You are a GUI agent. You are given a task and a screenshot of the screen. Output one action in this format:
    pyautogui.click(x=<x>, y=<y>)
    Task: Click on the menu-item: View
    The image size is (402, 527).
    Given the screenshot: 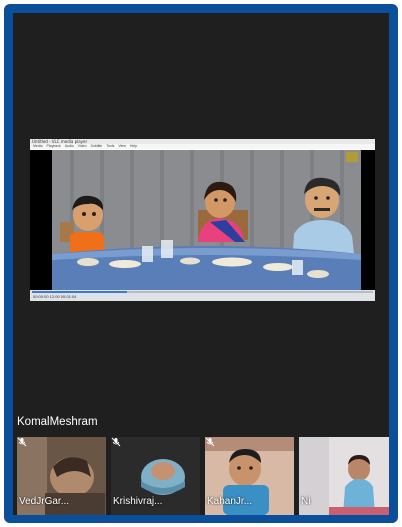 What is the action you would take?
    pyautogui.click(x=122, y=146)
    